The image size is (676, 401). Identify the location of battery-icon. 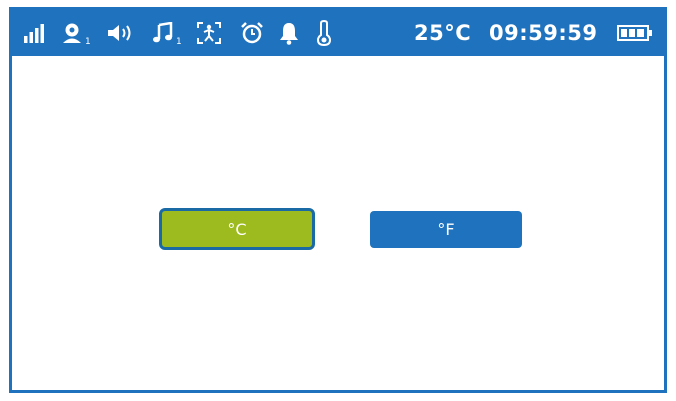
(635, 33).